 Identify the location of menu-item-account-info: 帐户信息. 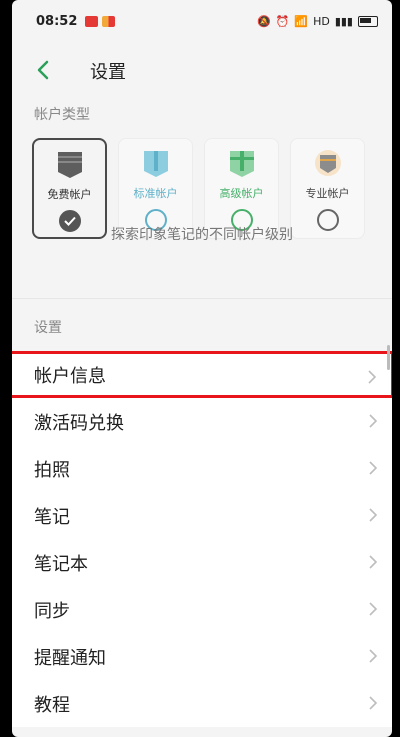
(202, 374).